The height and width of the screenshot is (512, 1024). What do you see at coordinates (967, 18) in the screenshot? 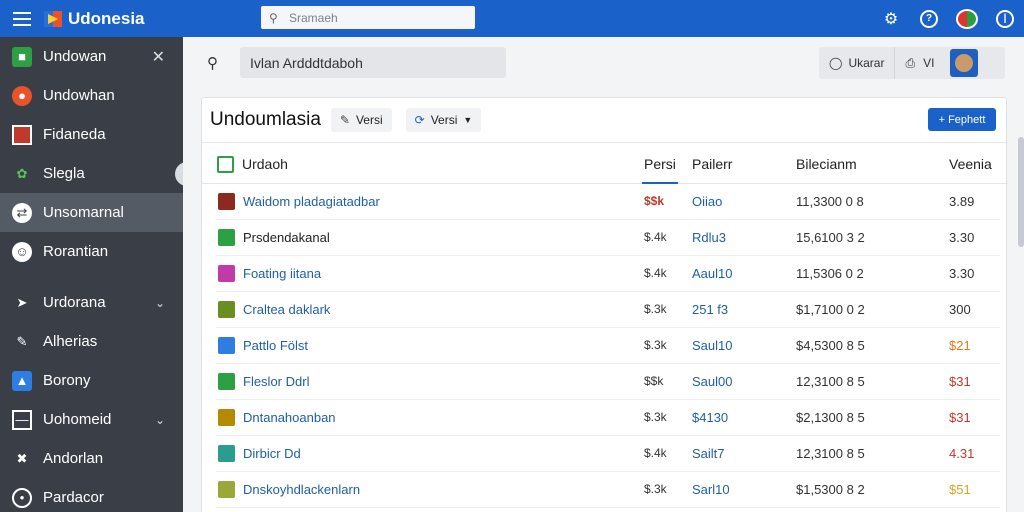
I see `locale-flag-icon` at bounding box center [967, 18].